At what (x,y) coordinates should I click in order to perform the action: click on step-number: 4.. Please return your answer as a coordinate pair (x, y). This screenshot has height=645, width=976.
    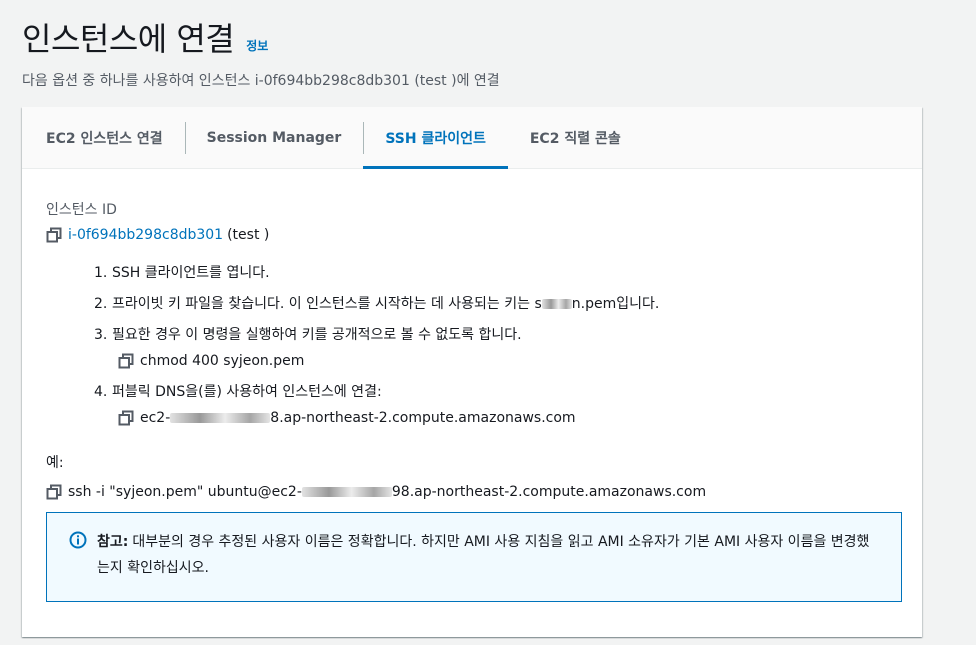
    Looking at the image, I should click on (101, 392).